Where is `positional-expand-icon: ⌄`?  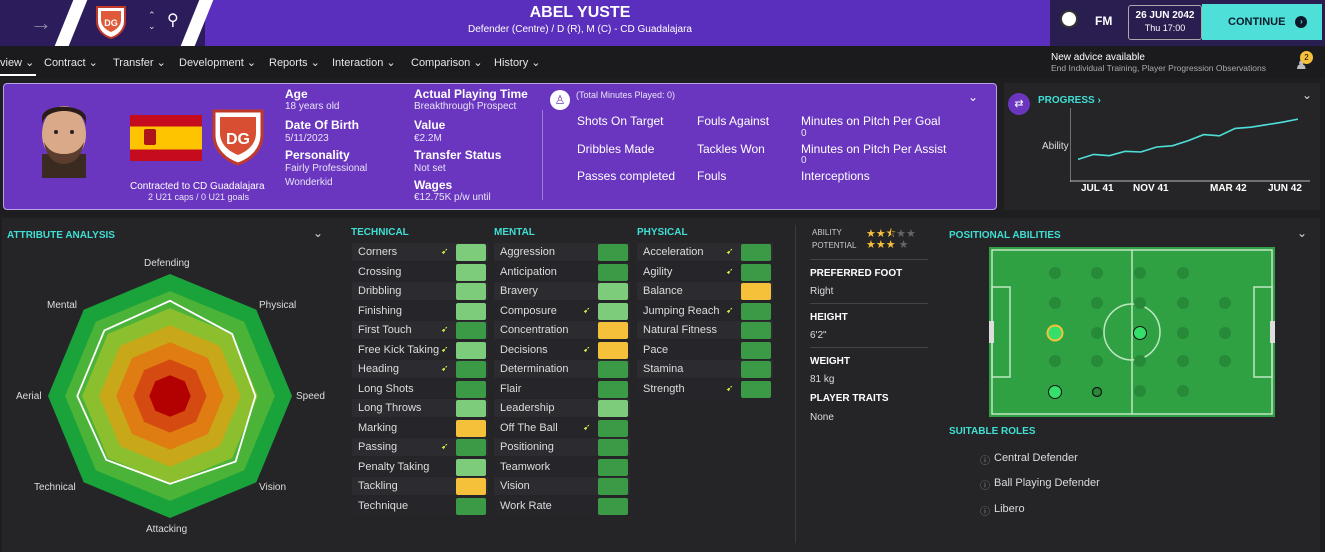 positional-expand-icon: ⌄ is located at coordinates (1302, 233).